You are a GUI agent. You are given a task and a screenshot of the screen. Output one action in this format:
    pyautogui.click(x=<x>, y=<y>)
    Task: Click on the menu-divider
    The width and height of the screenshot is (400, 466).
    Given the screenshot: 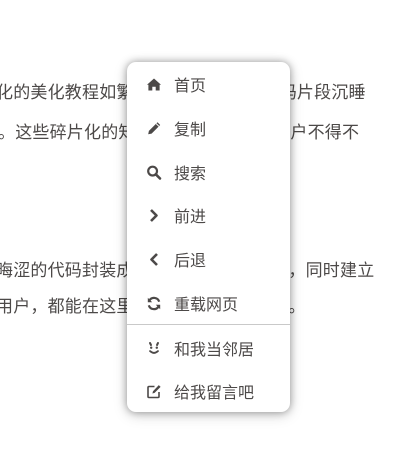 What is the action you would take?
    pyautogui.click(x=208, y=324)
    